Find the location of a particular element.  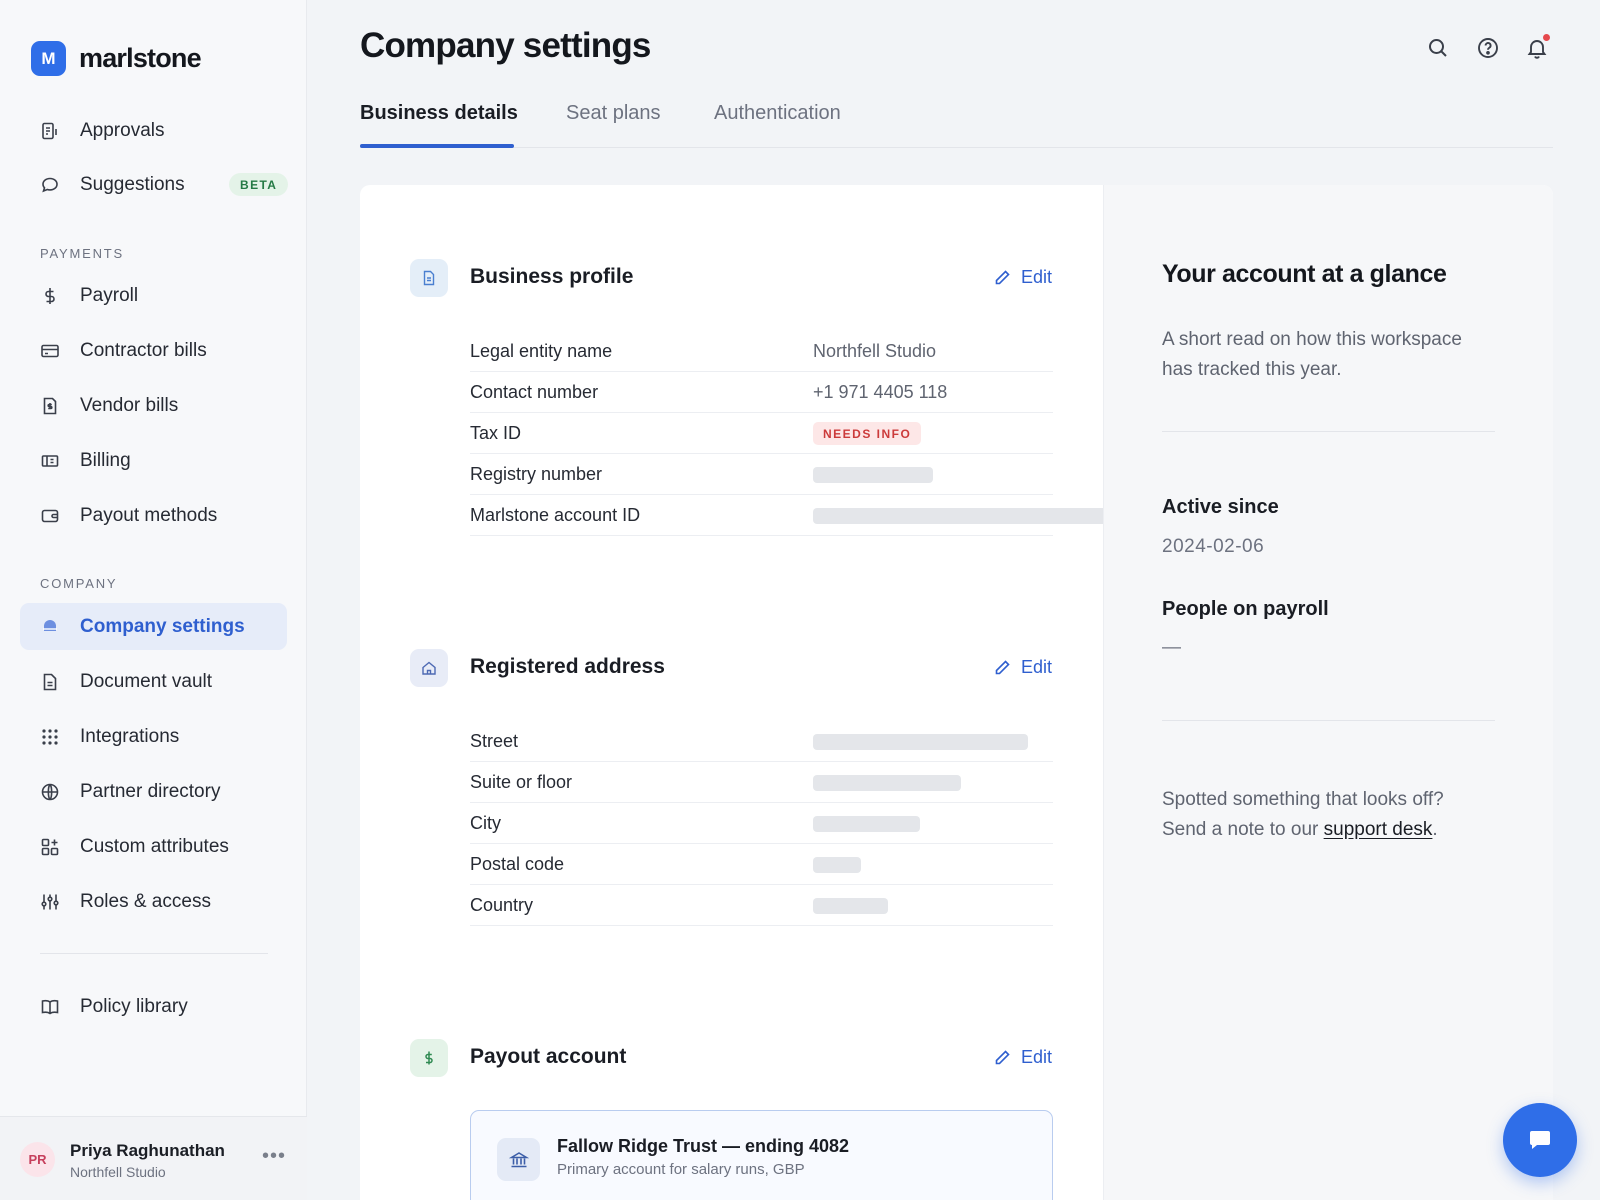

bank-account-description: Primary account for salary runs, GBP is located at coordinates (681, 1169).